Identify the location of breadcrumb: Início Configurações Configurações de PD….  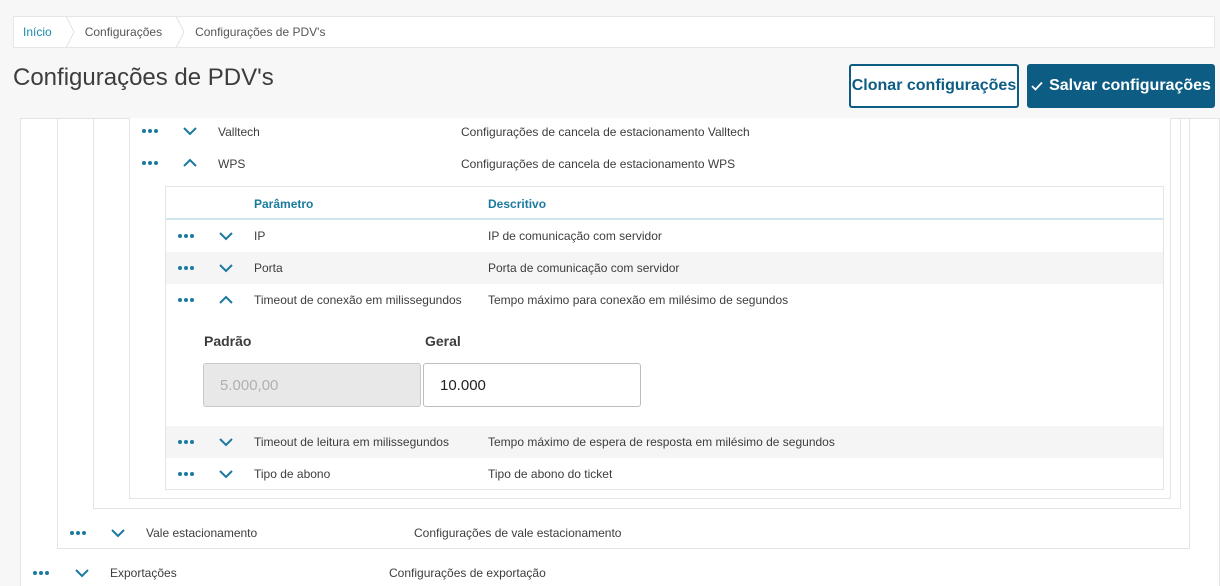
(614, 32).